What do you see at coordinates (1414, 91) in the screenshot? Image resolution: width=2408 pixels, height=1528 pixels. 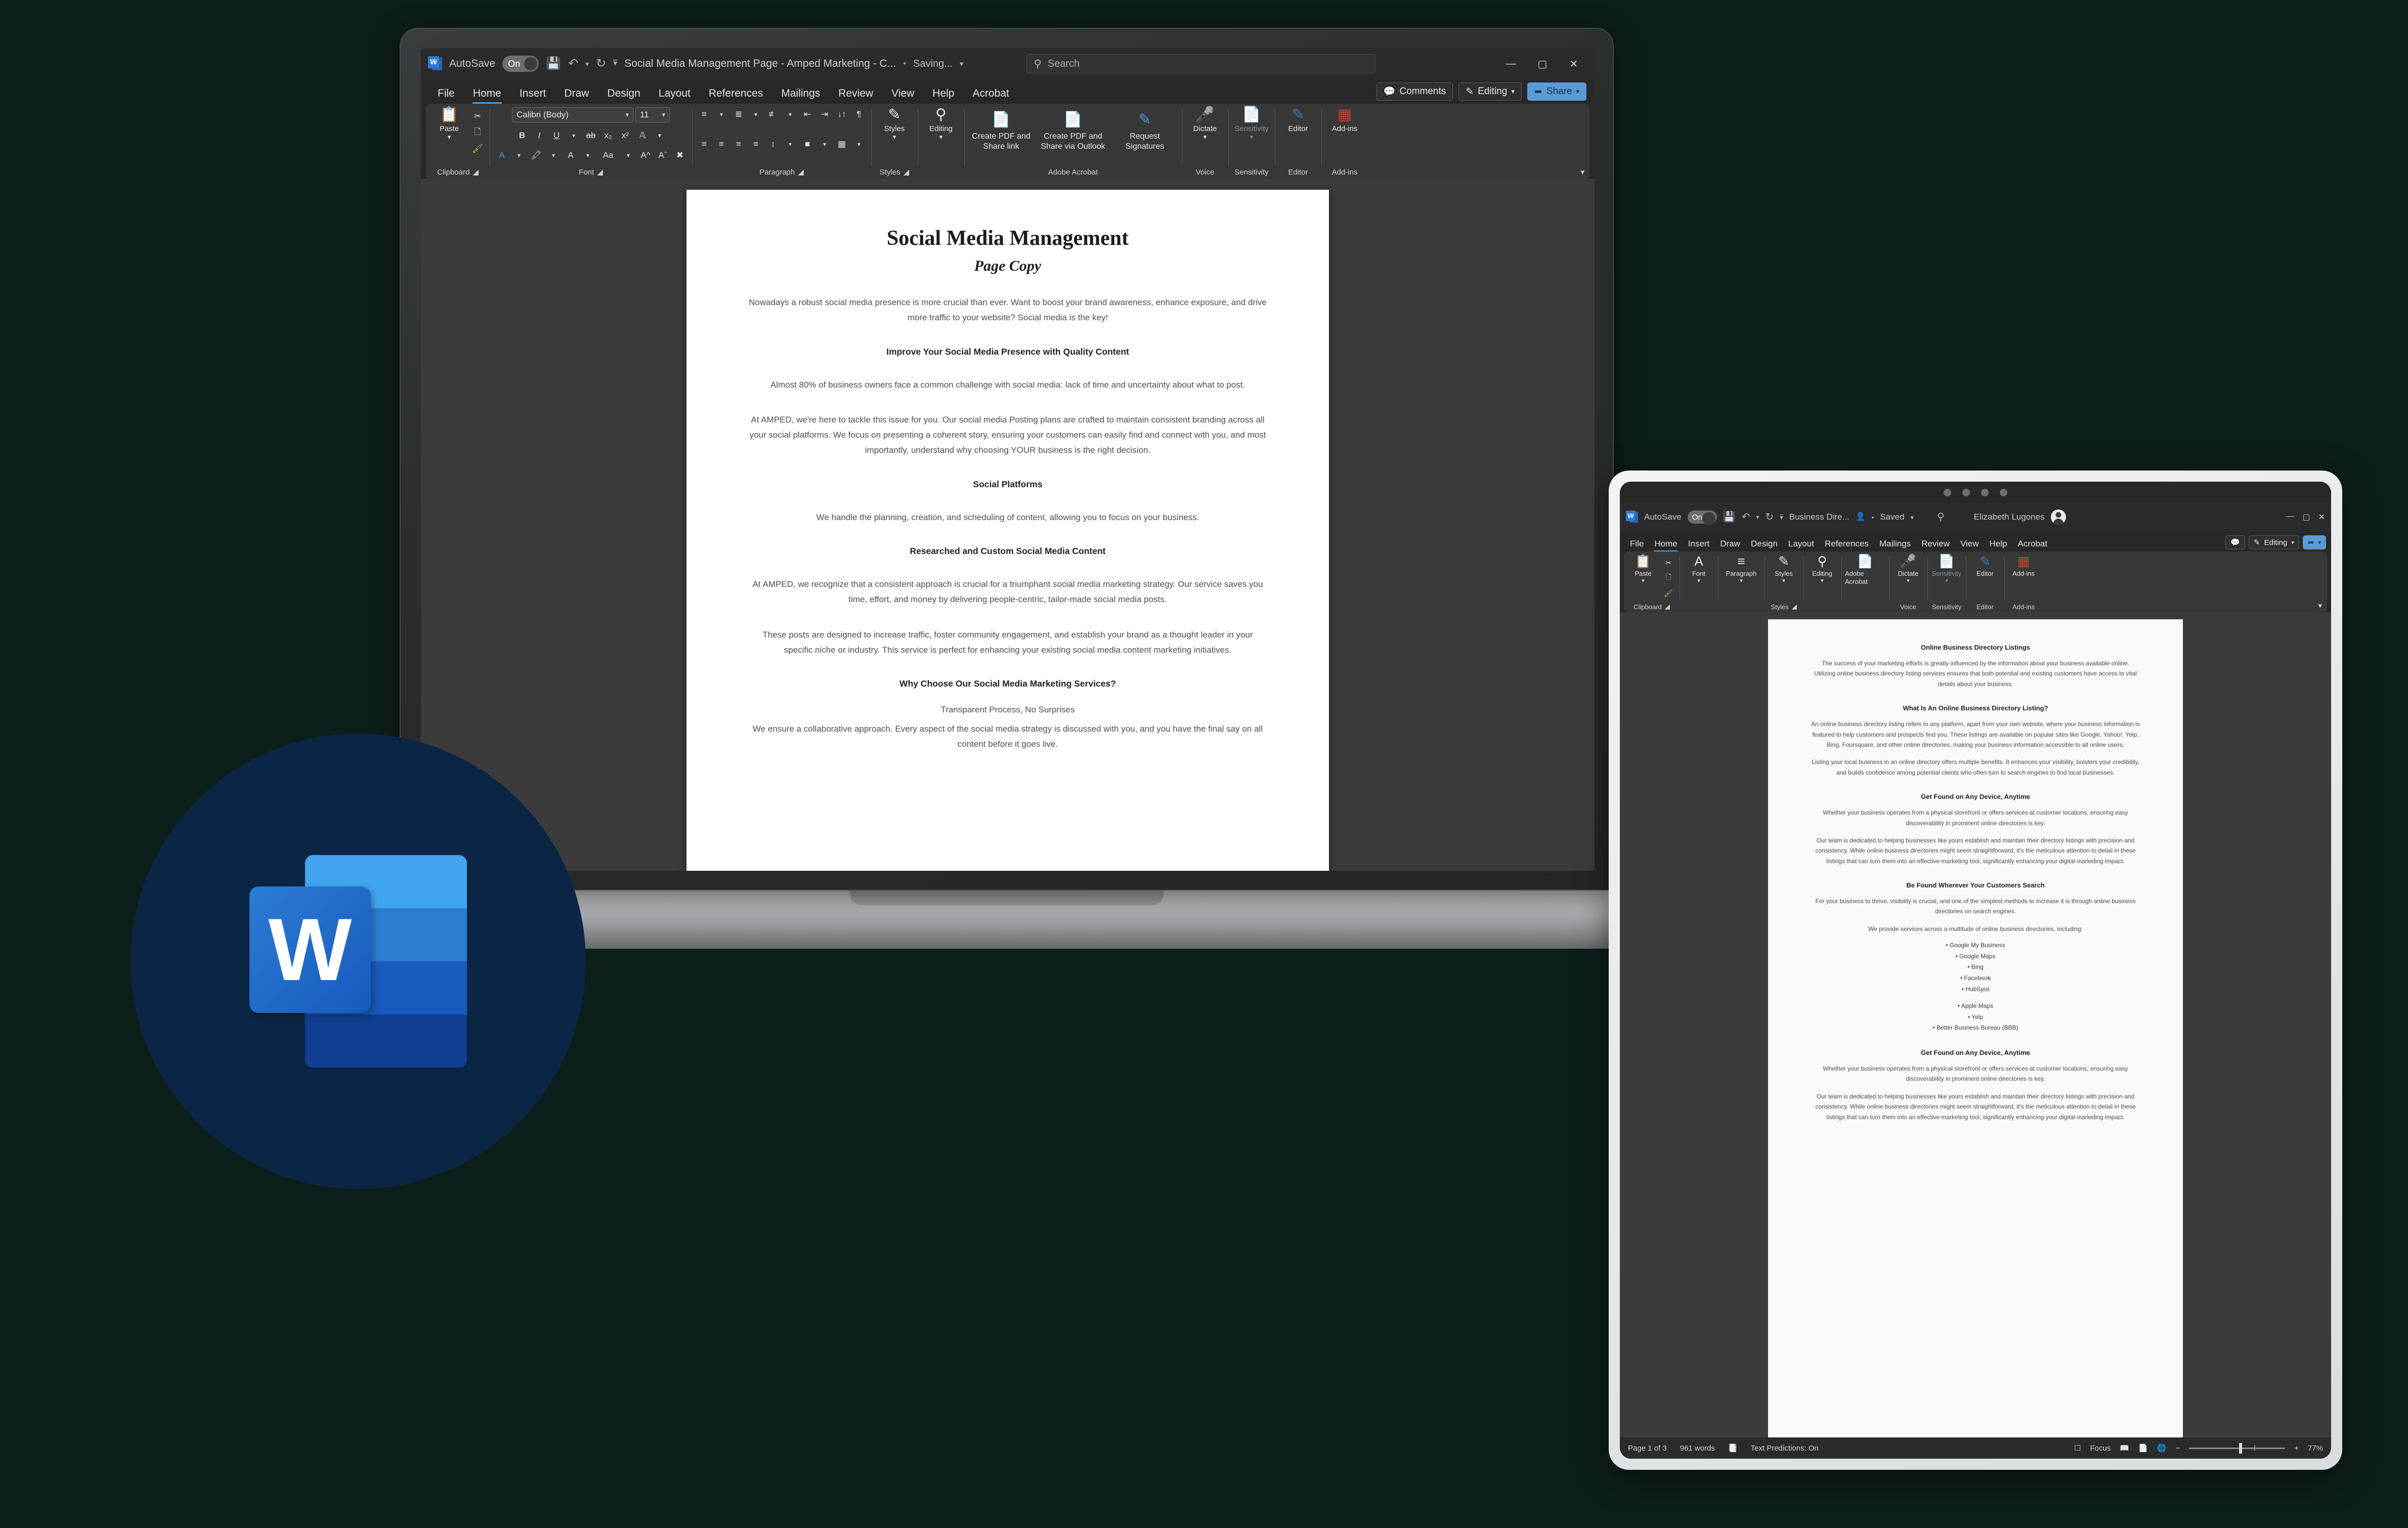 I see `comments-button: 💬 Comments` at bounding box center [1414, 91].